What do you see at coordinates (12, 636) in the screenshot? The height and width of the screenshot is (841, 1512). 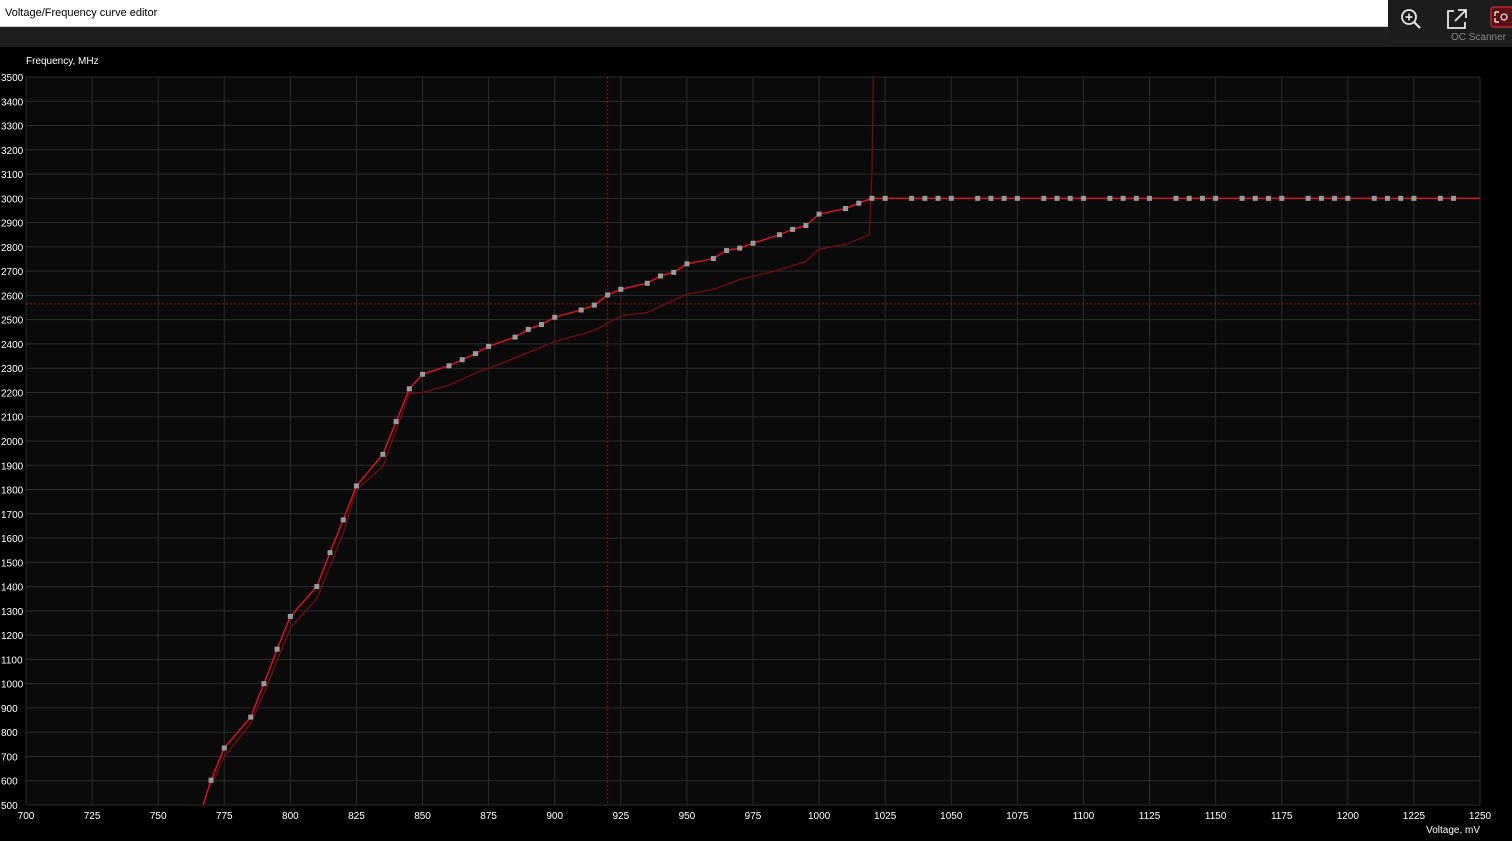 I see `y-tick-label: 1200` at bounding box center [12, 636].